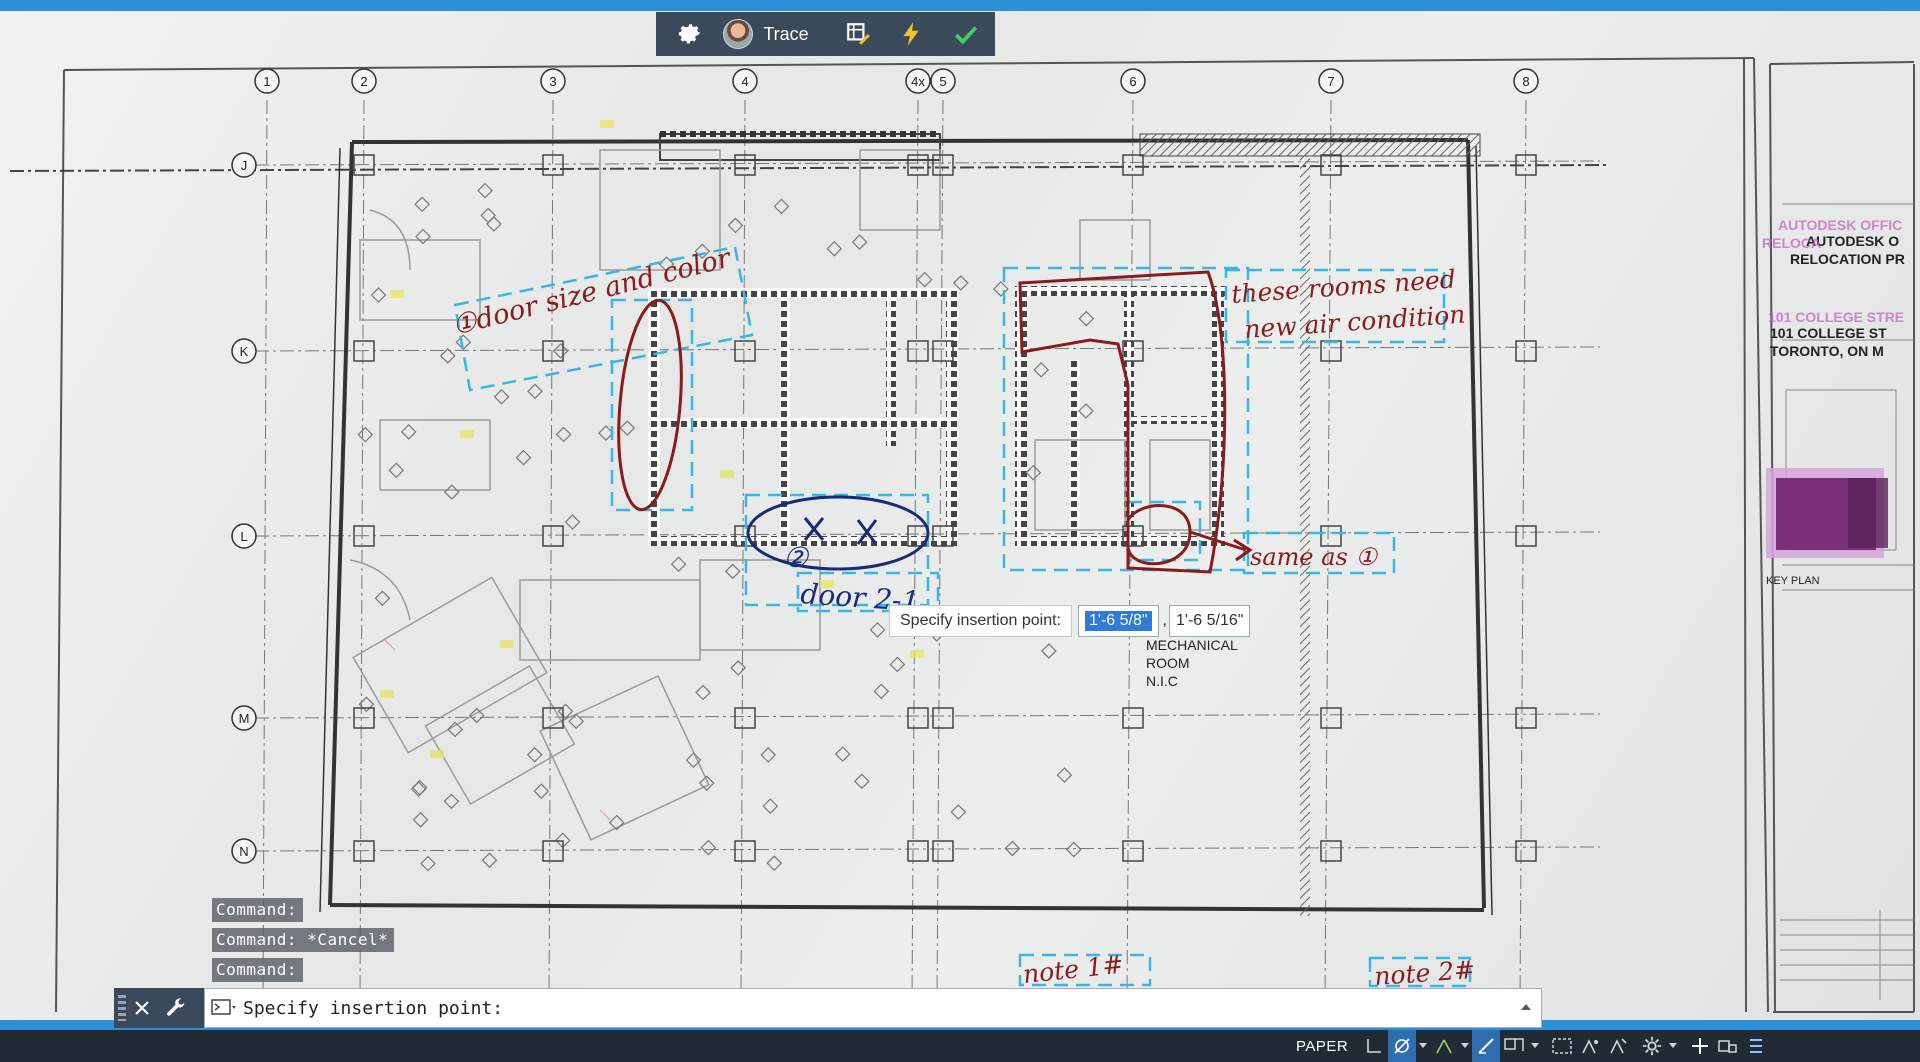 This screenshot has width=1920, height=1062. I want to click on grid-bubble-col: 6, so click(1133, 81).